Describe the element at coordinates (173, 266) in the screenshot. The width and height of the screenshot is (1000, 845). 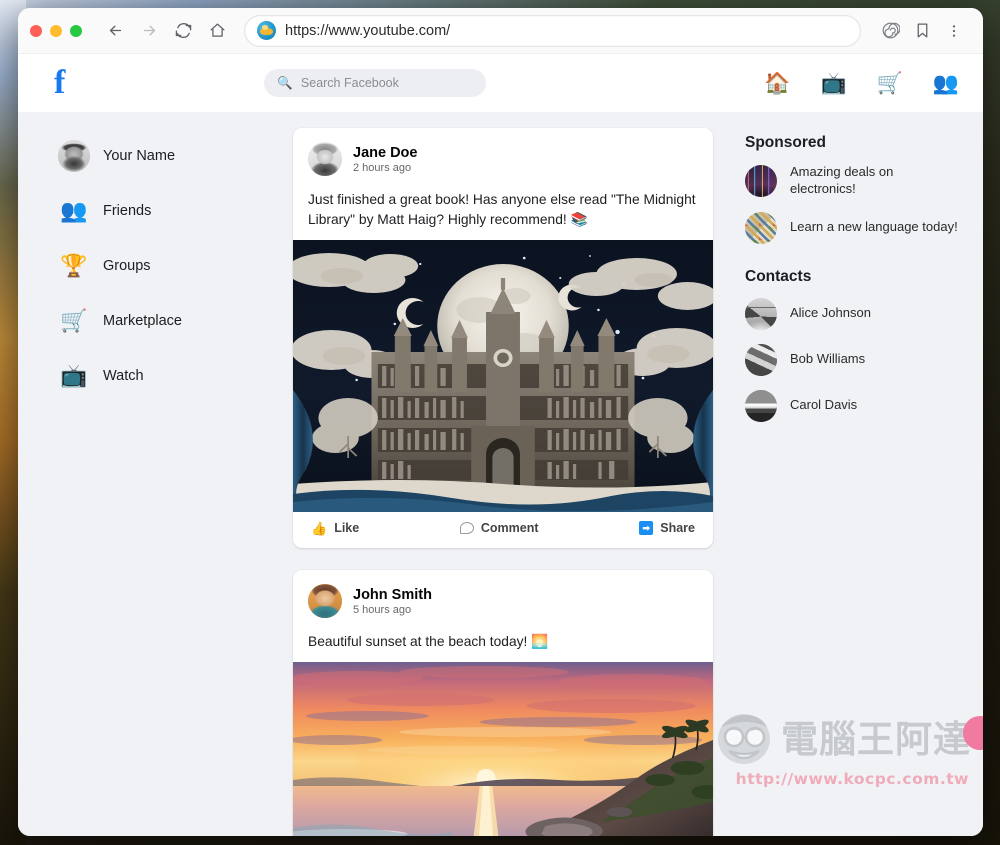
I see `sidebar-item-groups: 🏆 Groups` at that location.